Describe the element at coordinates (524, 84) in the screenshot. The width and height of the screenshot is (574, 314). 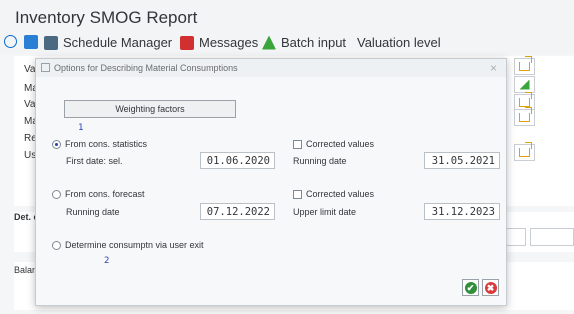
I see `green-arrow-icon` at that location.